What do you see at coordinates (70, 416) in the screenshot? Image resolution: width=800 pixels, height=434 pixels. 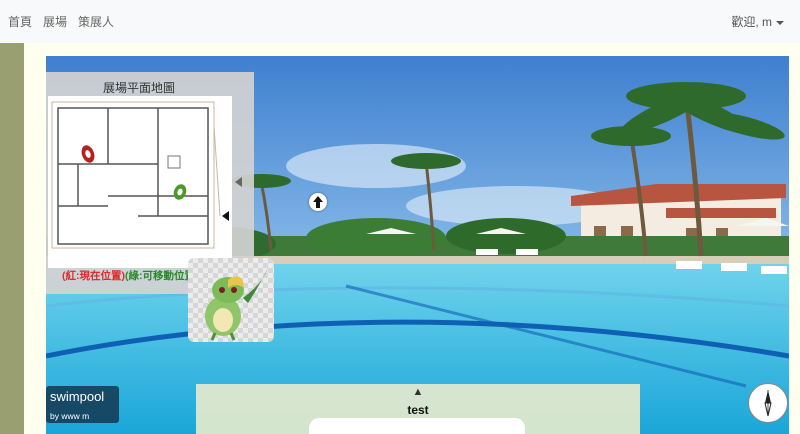 I see `scene-author: by www m` at bounding box center [70, 416].